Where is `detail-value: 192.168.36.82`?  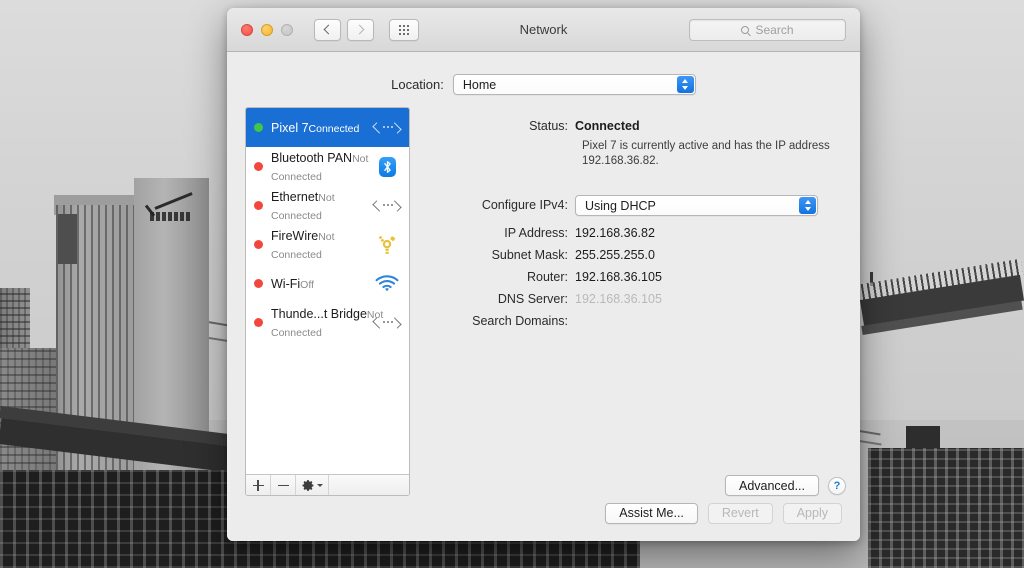
detail-value: 192.168.36.82 is located at coordinates (615, 233).